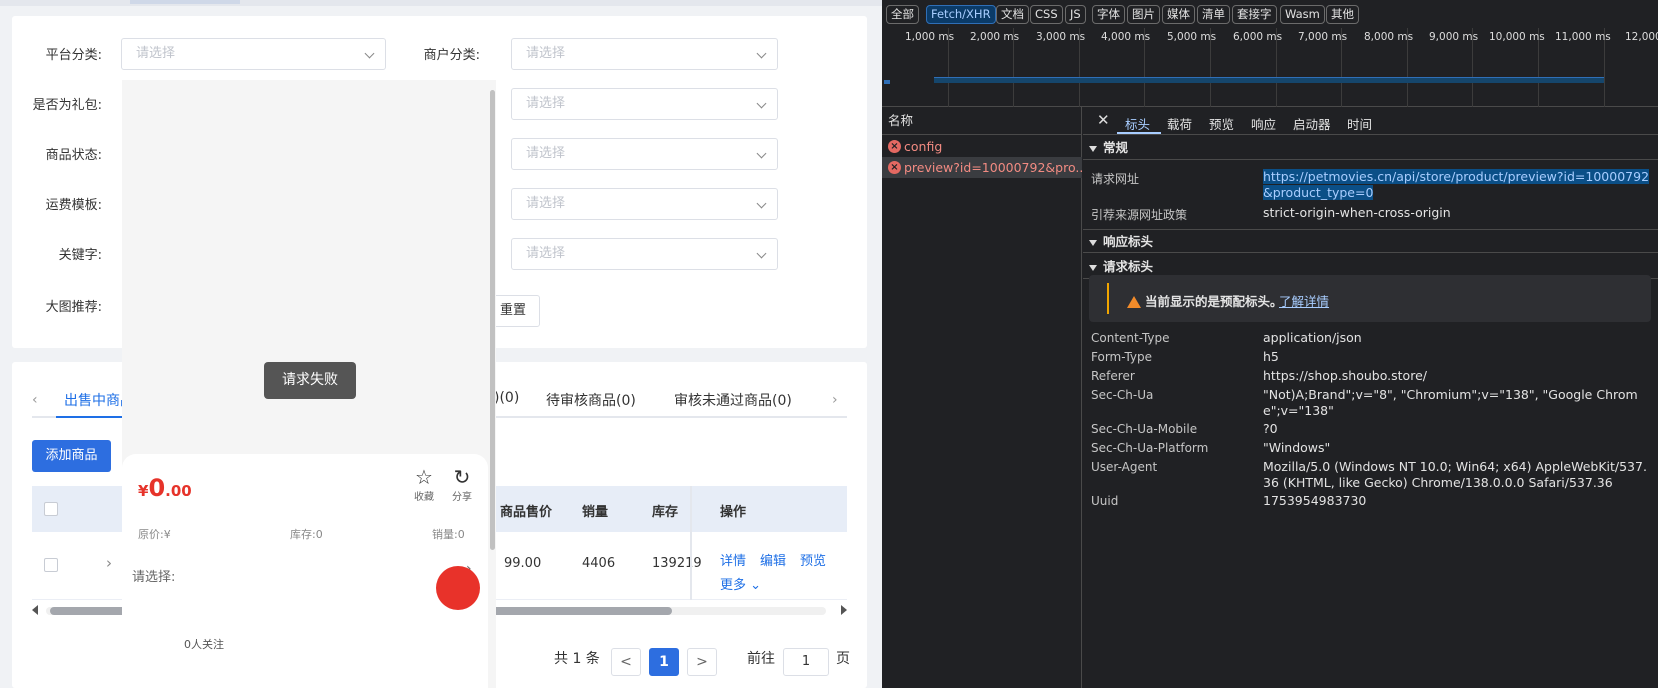  Describe the element at coordinates (577, 659) in the screenshot. I see `pagination-total: 共 1 条` at that location.